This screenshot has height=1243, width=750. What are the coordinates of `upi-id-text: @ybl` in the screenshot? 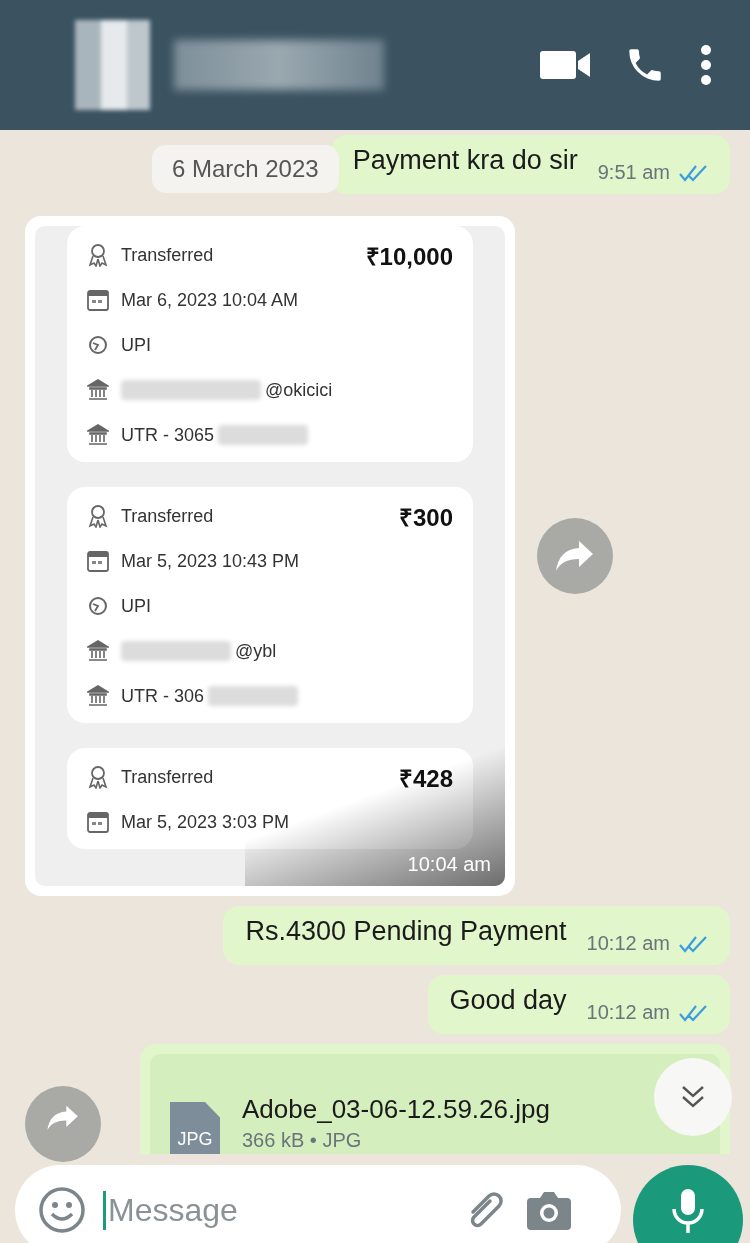 It's located at (256, 651).